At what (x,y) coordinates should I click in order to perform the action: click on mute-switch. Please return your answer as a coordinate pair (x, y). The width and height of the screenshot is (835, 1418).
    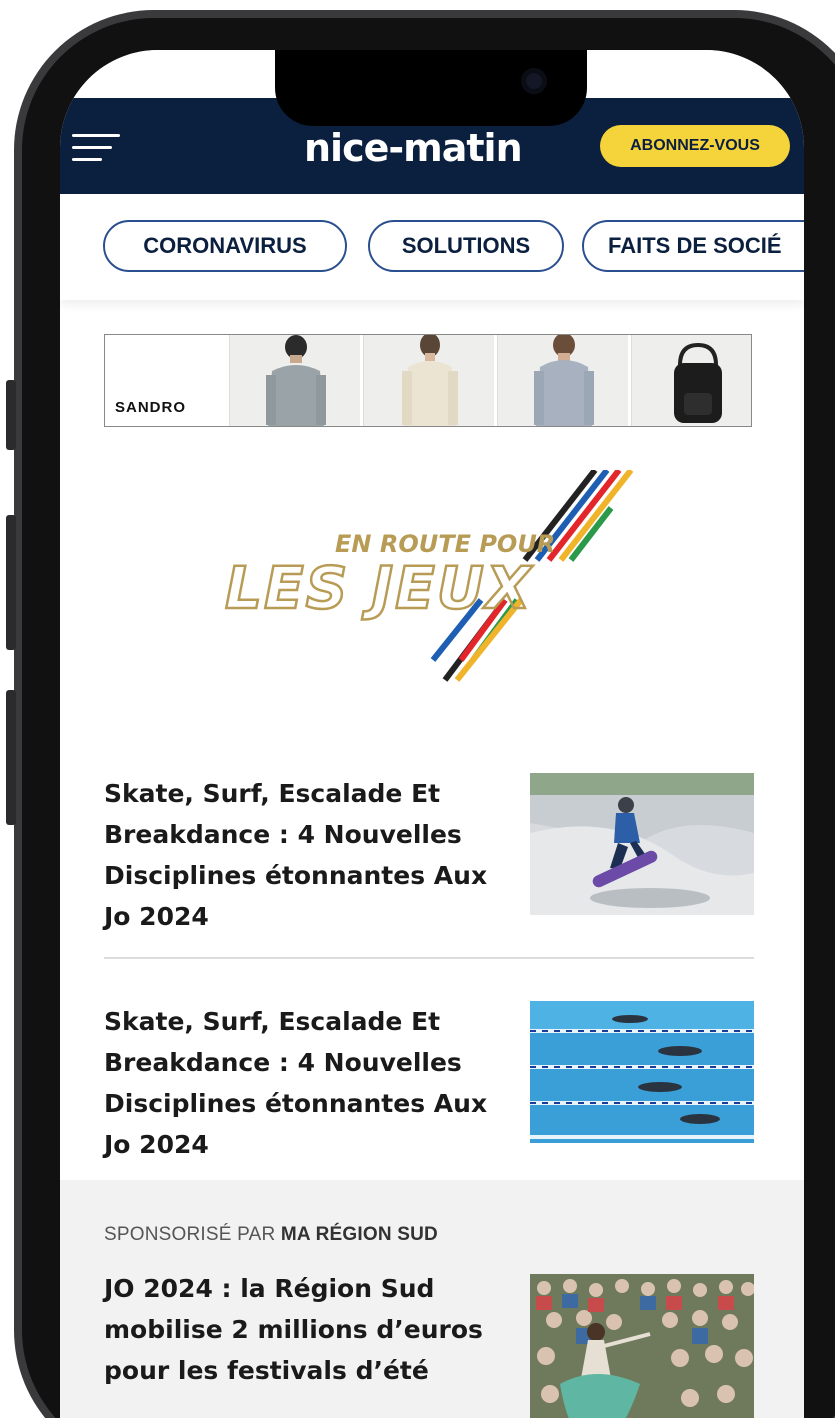
    Looking at the image, I should click on (11, 415).